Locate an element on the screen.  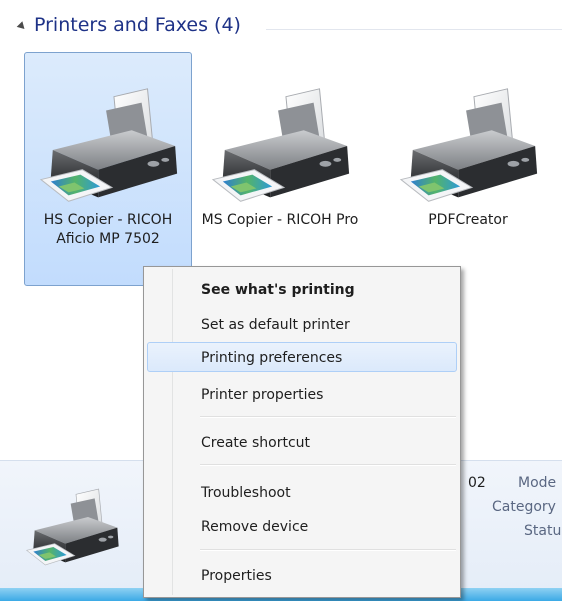
printer-tile-hs-copier: HS Copier - RICOH Aficio MP 7502 is located at coordinates (108, 169).